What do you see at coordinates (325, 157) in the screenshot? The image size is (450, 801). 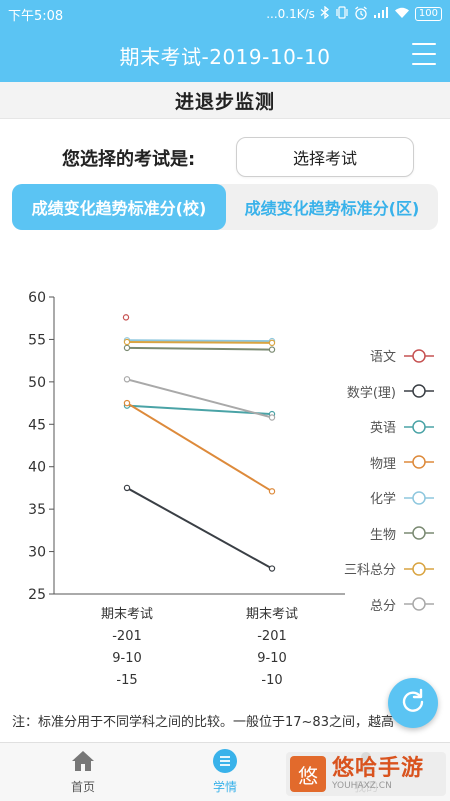 I see `select-exam-button: 选择考试` at bounding box center [325, 157].